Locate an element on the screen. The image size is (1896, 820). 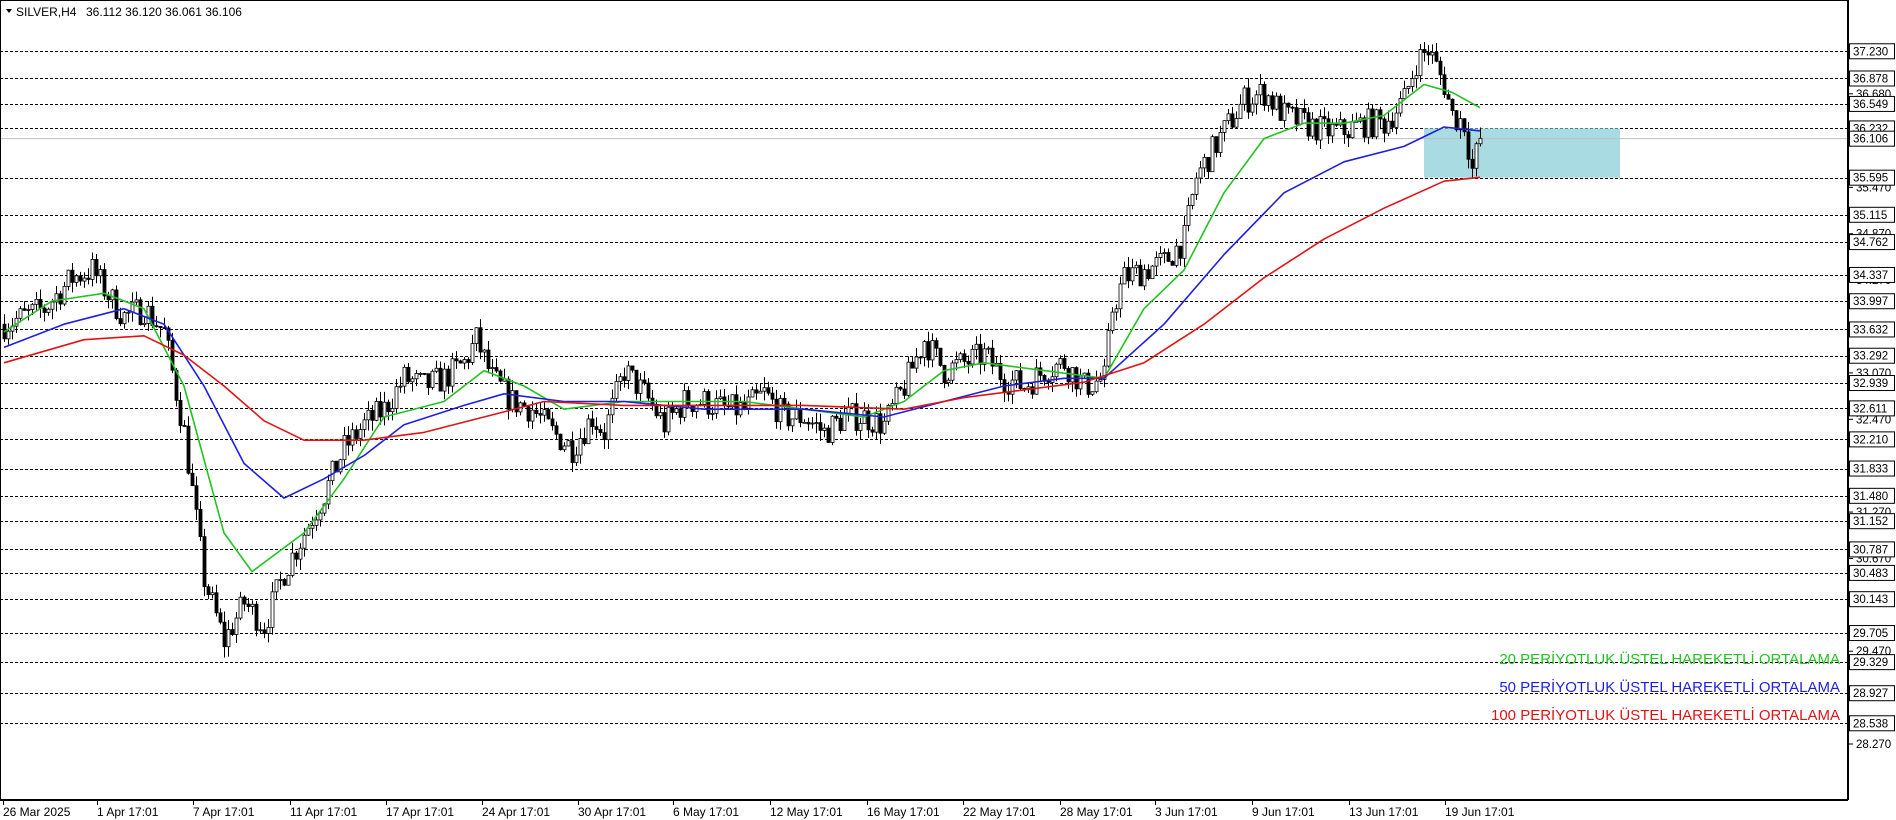
level-price-tag: 33.997 is located at coordinates (1872, 301).